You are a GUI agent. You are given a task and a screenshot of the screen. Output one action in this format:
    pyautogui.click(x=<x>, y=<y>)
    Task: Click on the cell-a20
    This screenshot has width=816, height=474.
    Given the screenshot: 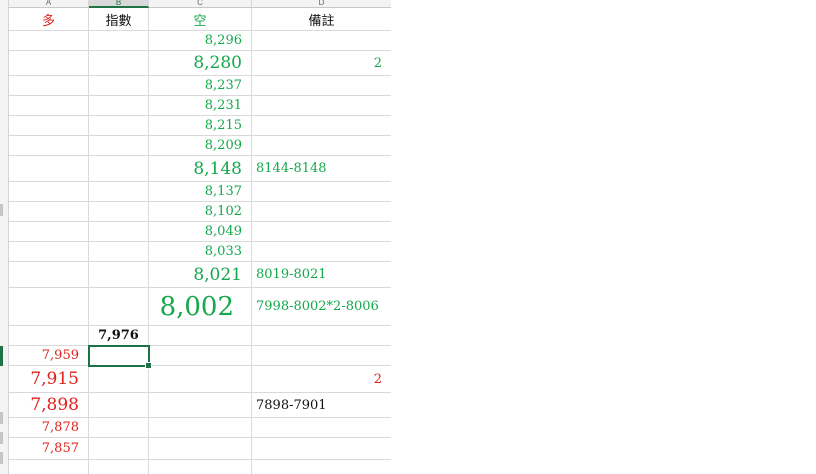 What is the action you would take?
    pyautogui.click(x=49, y=467)
    